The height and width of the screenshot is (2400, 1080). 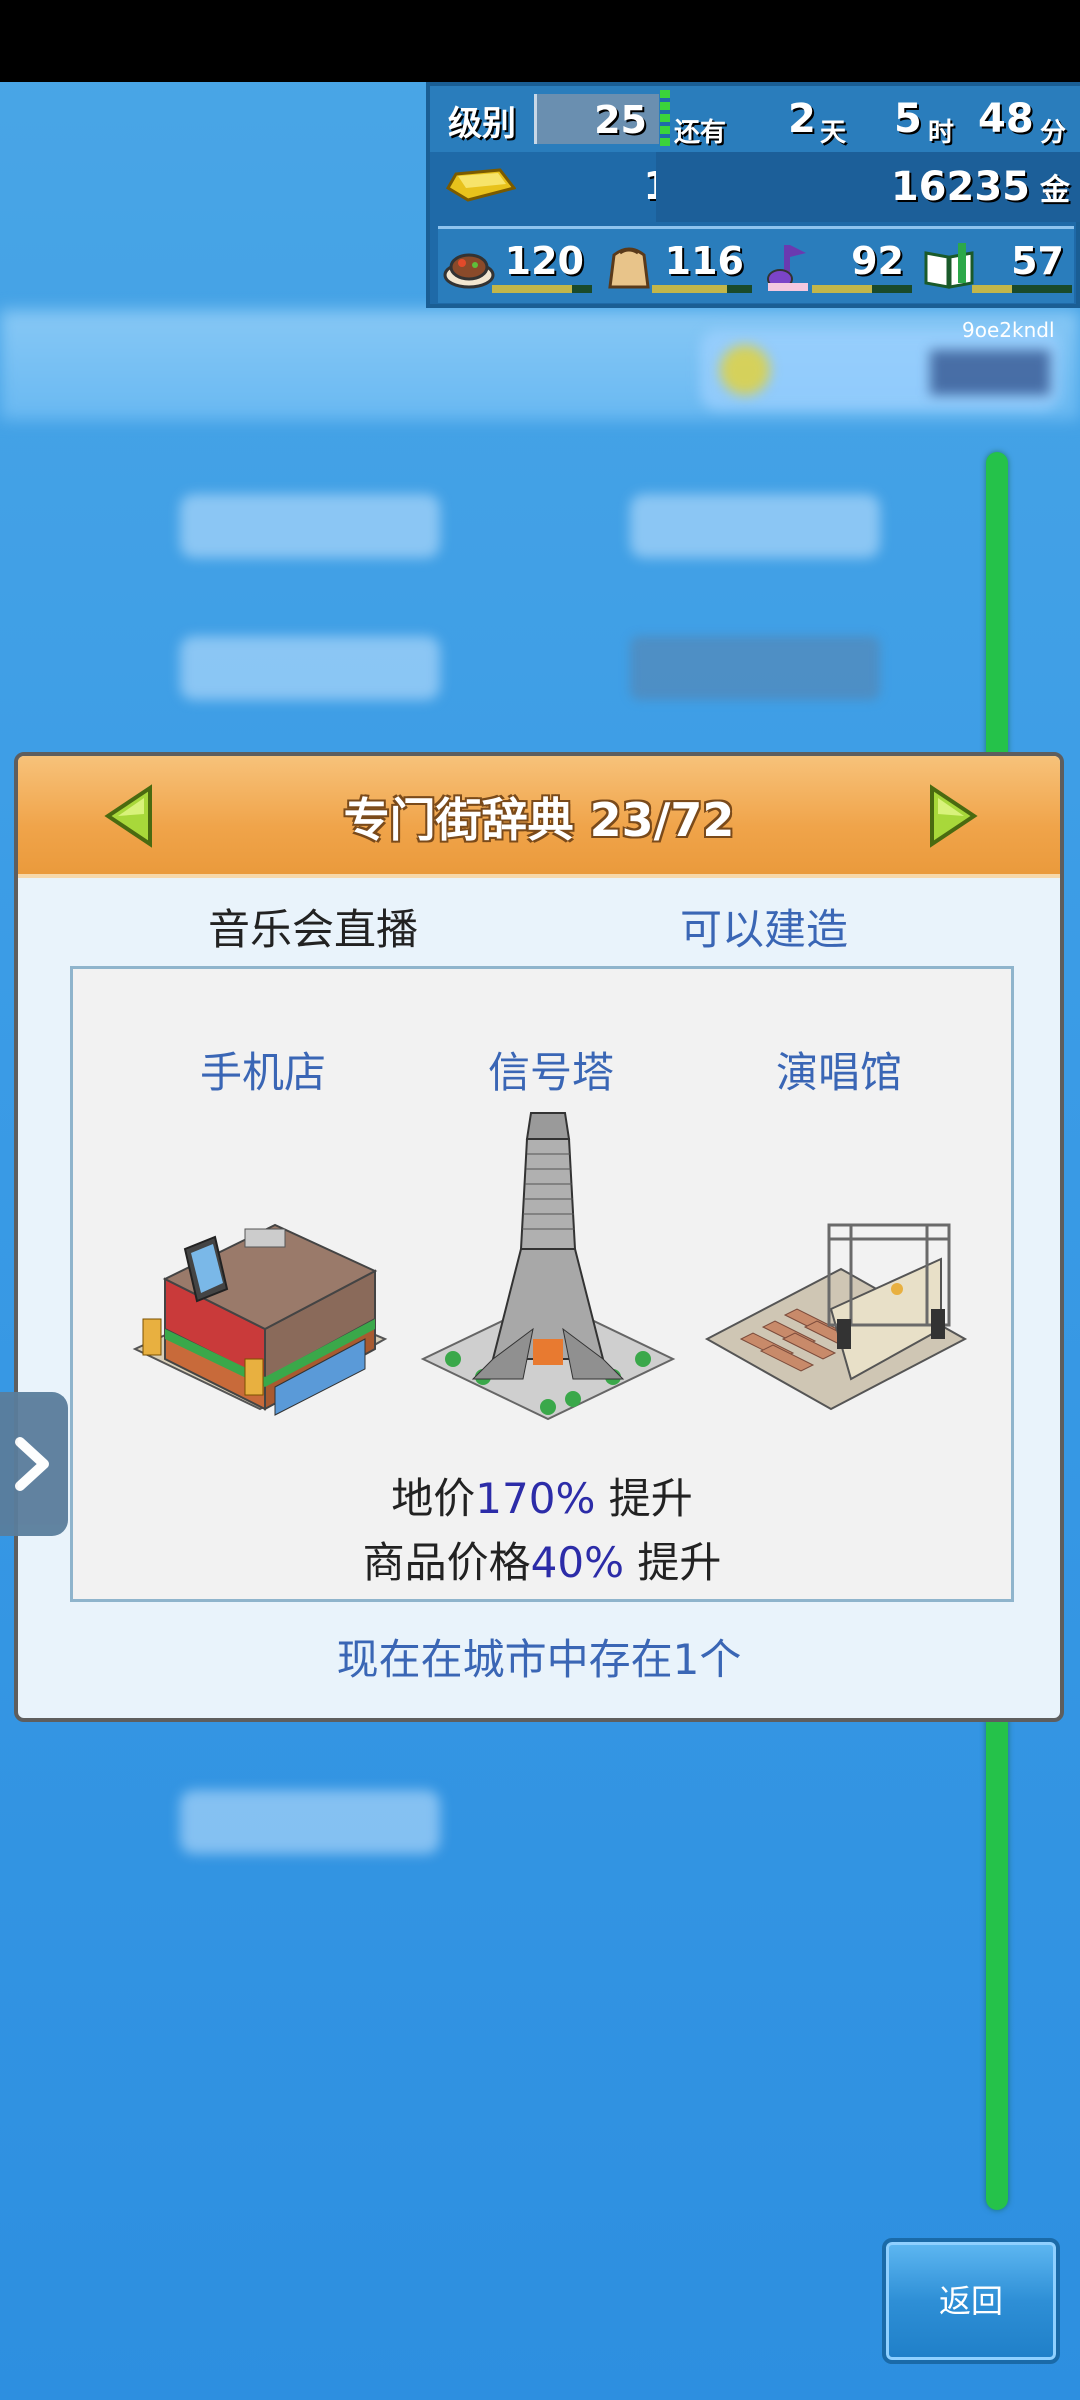 I want to click on dialog-header: 专门街辞典 23/72, so click(x=539, y=817).